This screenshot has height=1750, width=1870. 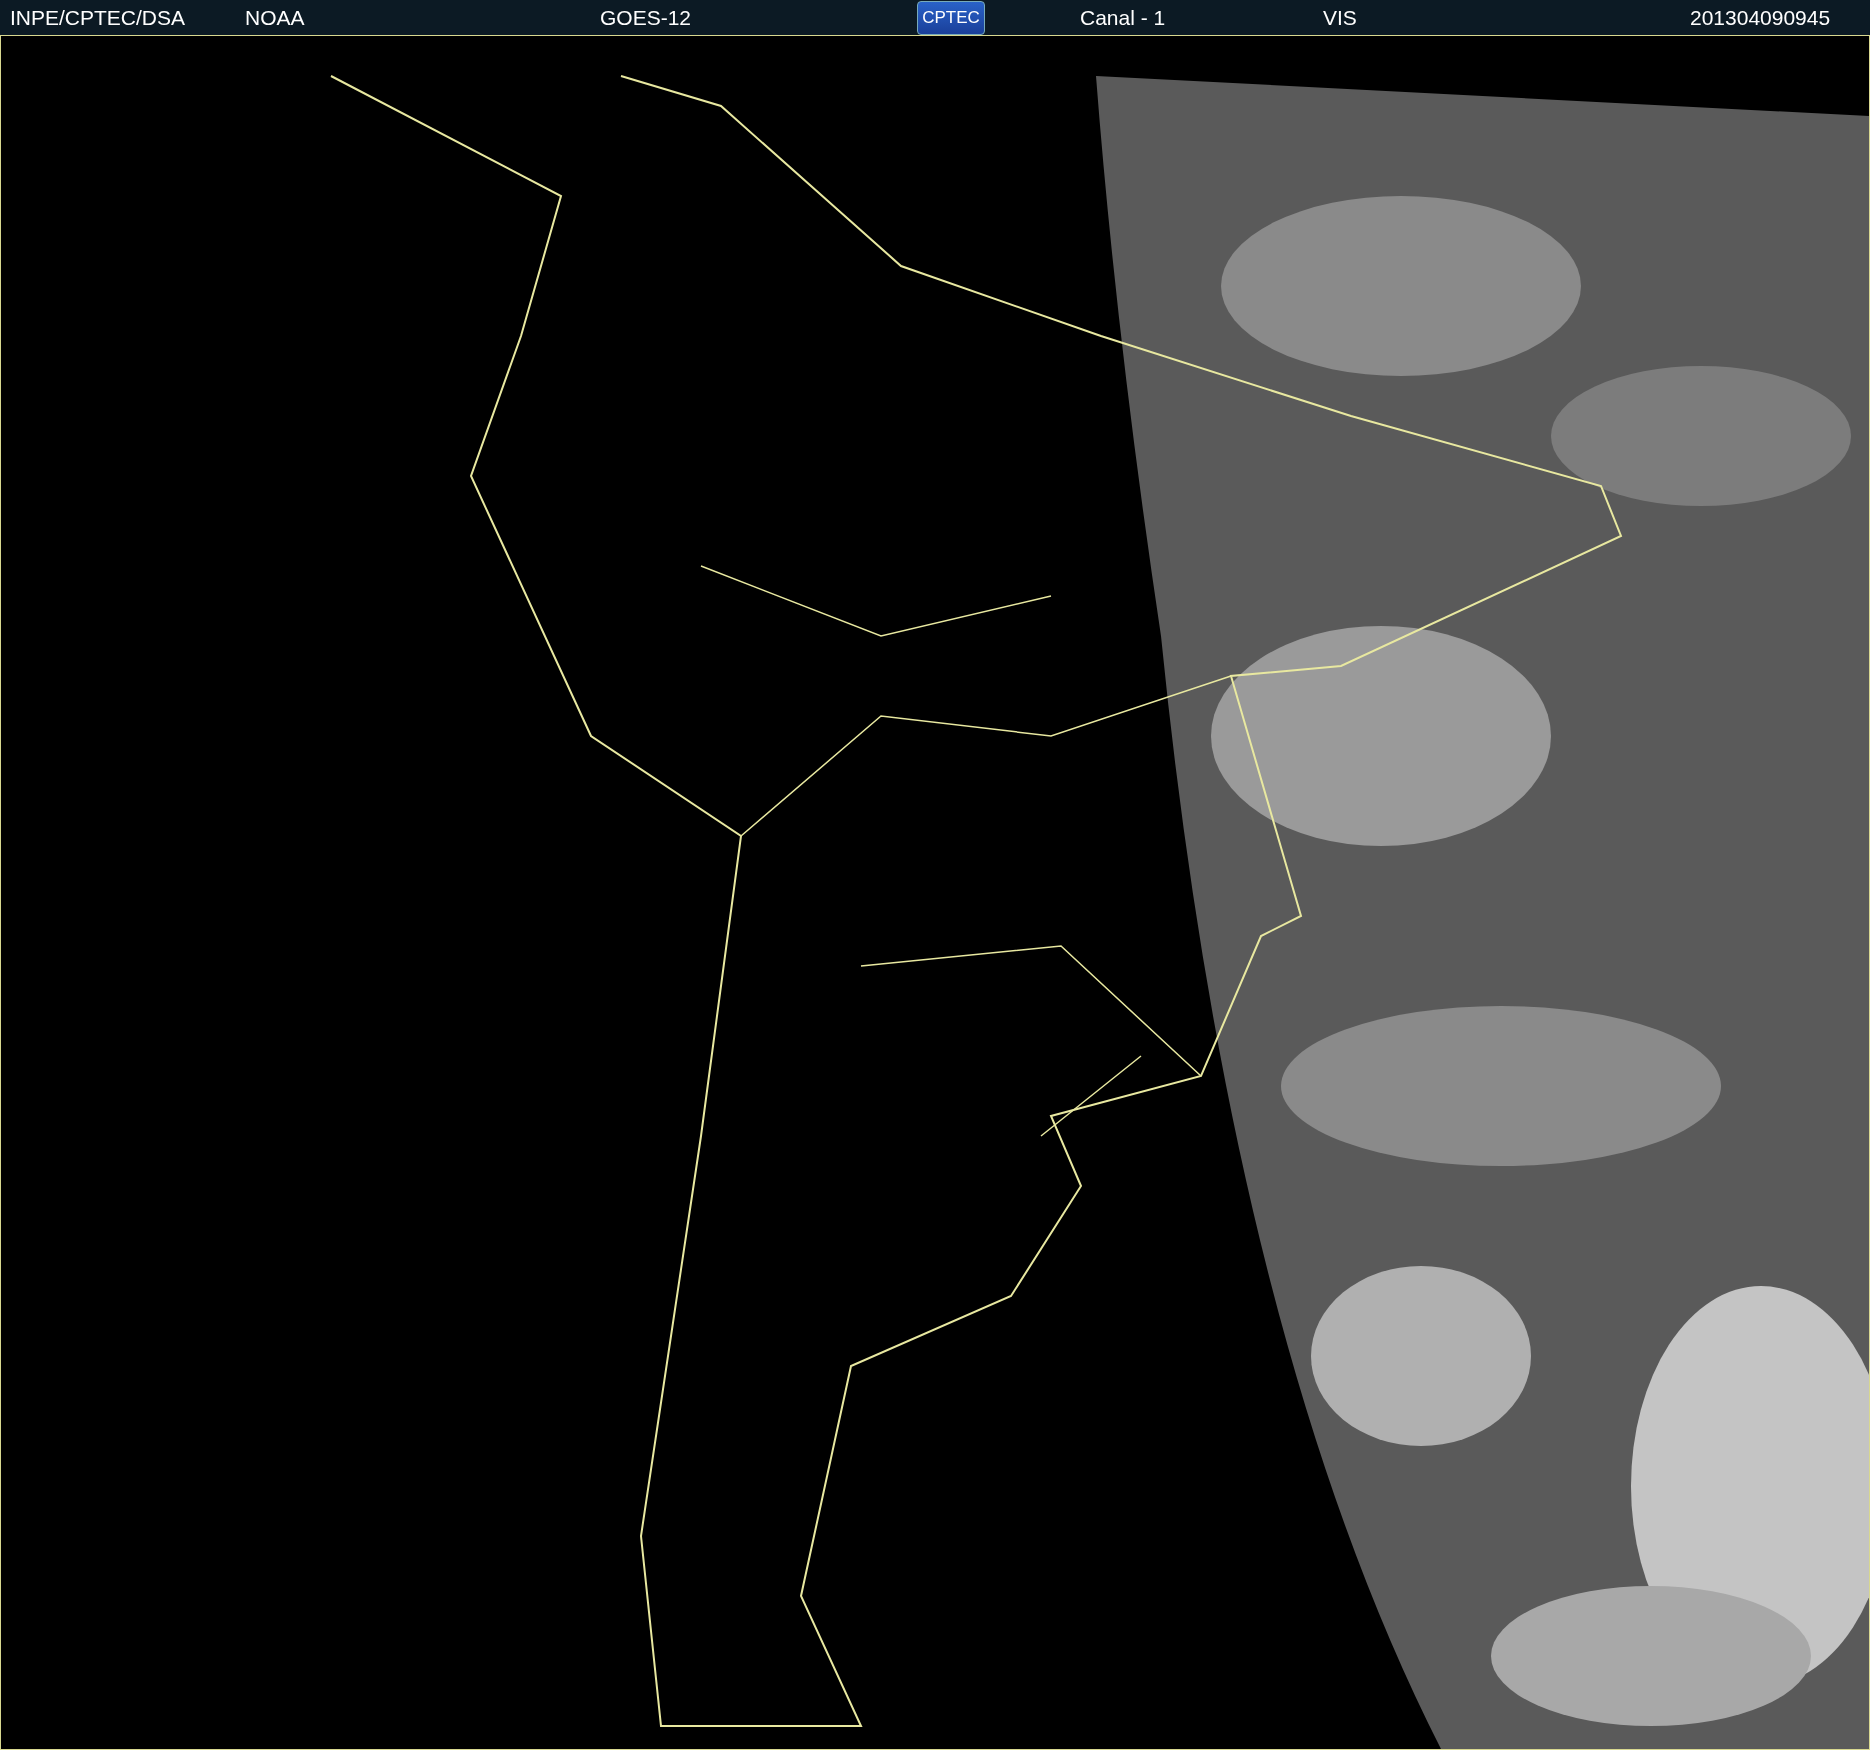 I want to click on header-label: 201304090945, so click(x=1761, y=17).